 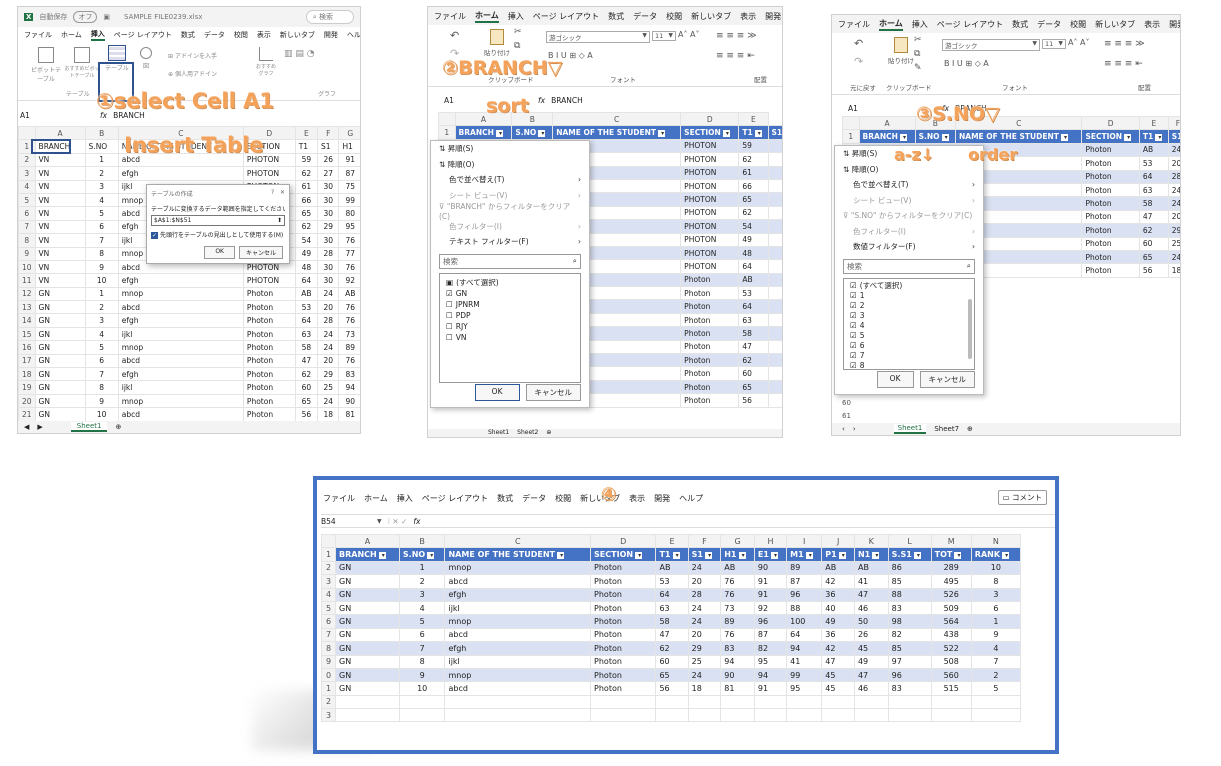 What do you see at coordinates (909, 336) in the screenshot?
I see `filter-value-item: ☑ 5` at bounding box center [909, 336].